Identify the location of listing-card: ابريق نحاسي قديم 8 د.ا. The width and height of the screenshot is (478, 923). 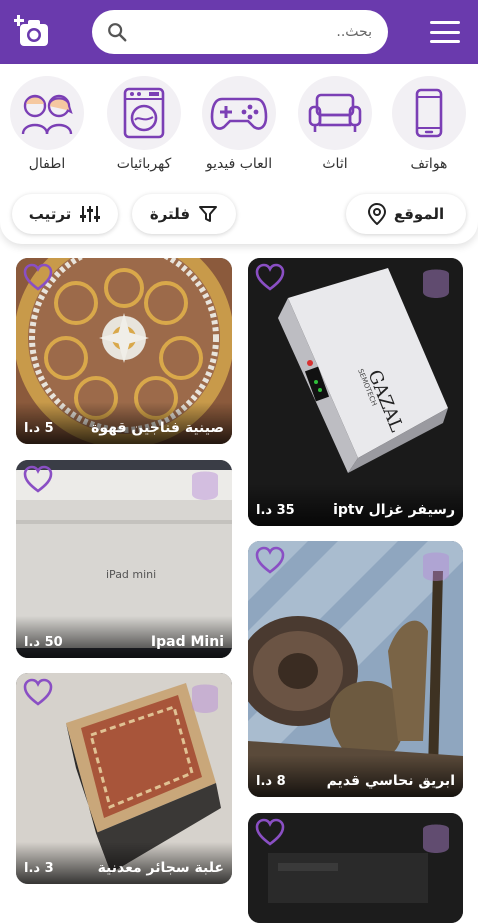
(355, 669).